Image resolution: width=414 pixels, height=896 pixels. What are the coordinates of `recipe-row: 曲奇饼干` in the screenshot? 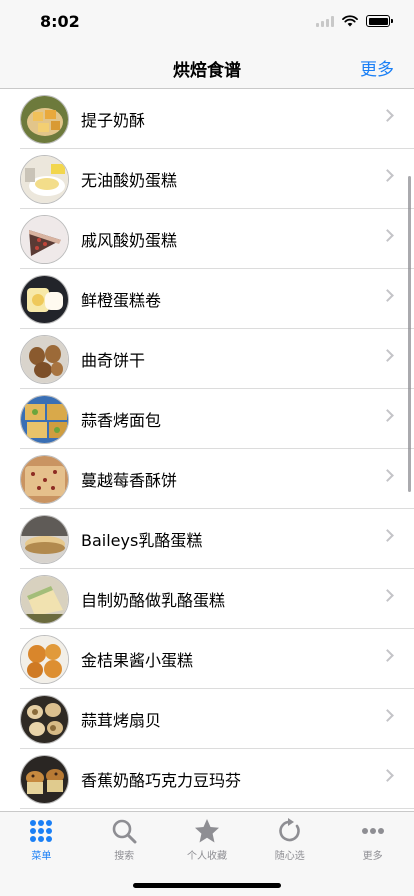 It's located at (207, 359).